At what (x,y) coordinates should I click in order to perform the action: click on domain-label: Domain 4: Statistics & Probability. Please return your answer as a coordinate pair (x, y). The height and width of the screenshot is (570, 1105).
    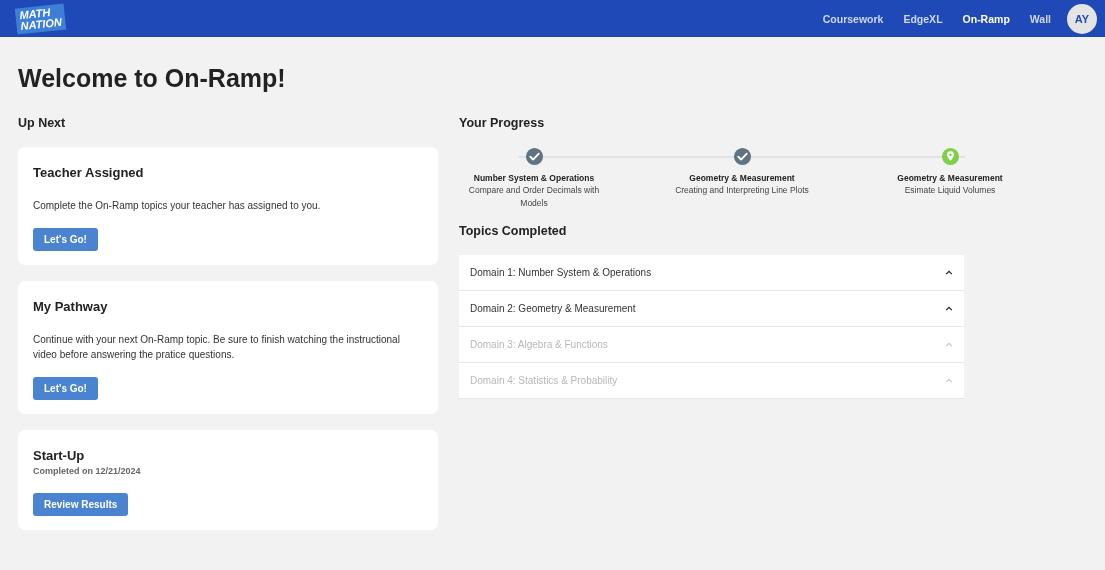
    Looking at the image, I should click on (544, 380).